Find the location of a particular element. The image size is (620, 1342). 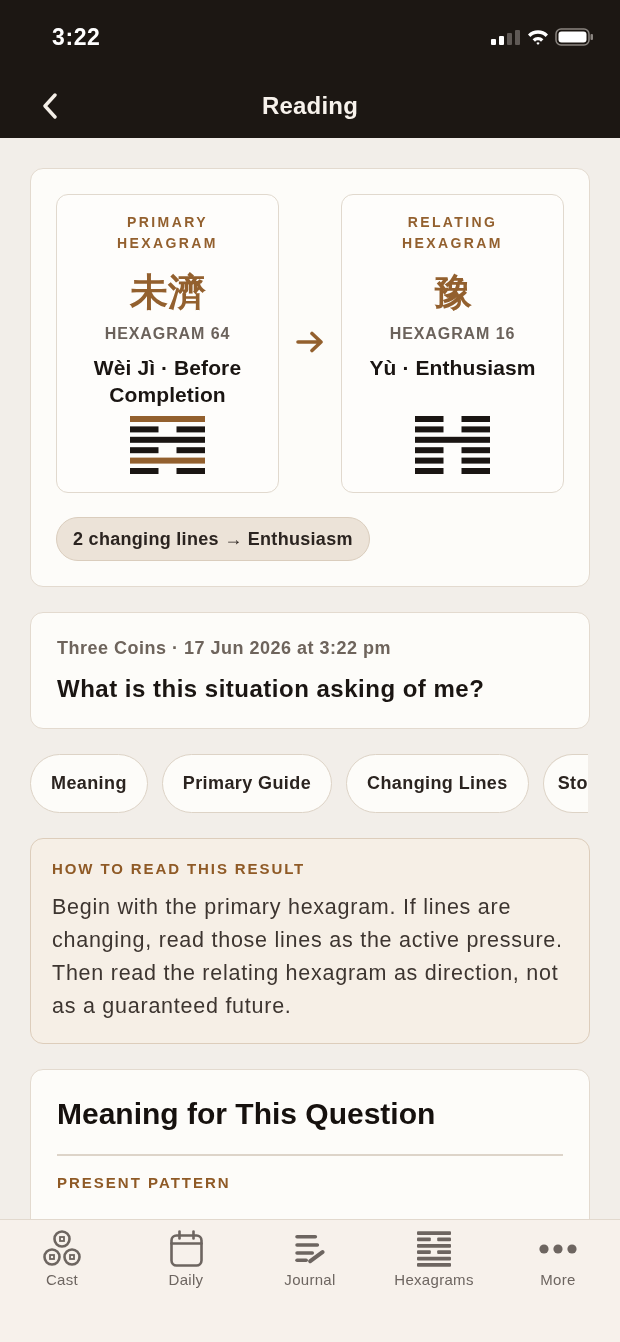

tab-bar-item: Daily is located at coordinates (186, 1254).